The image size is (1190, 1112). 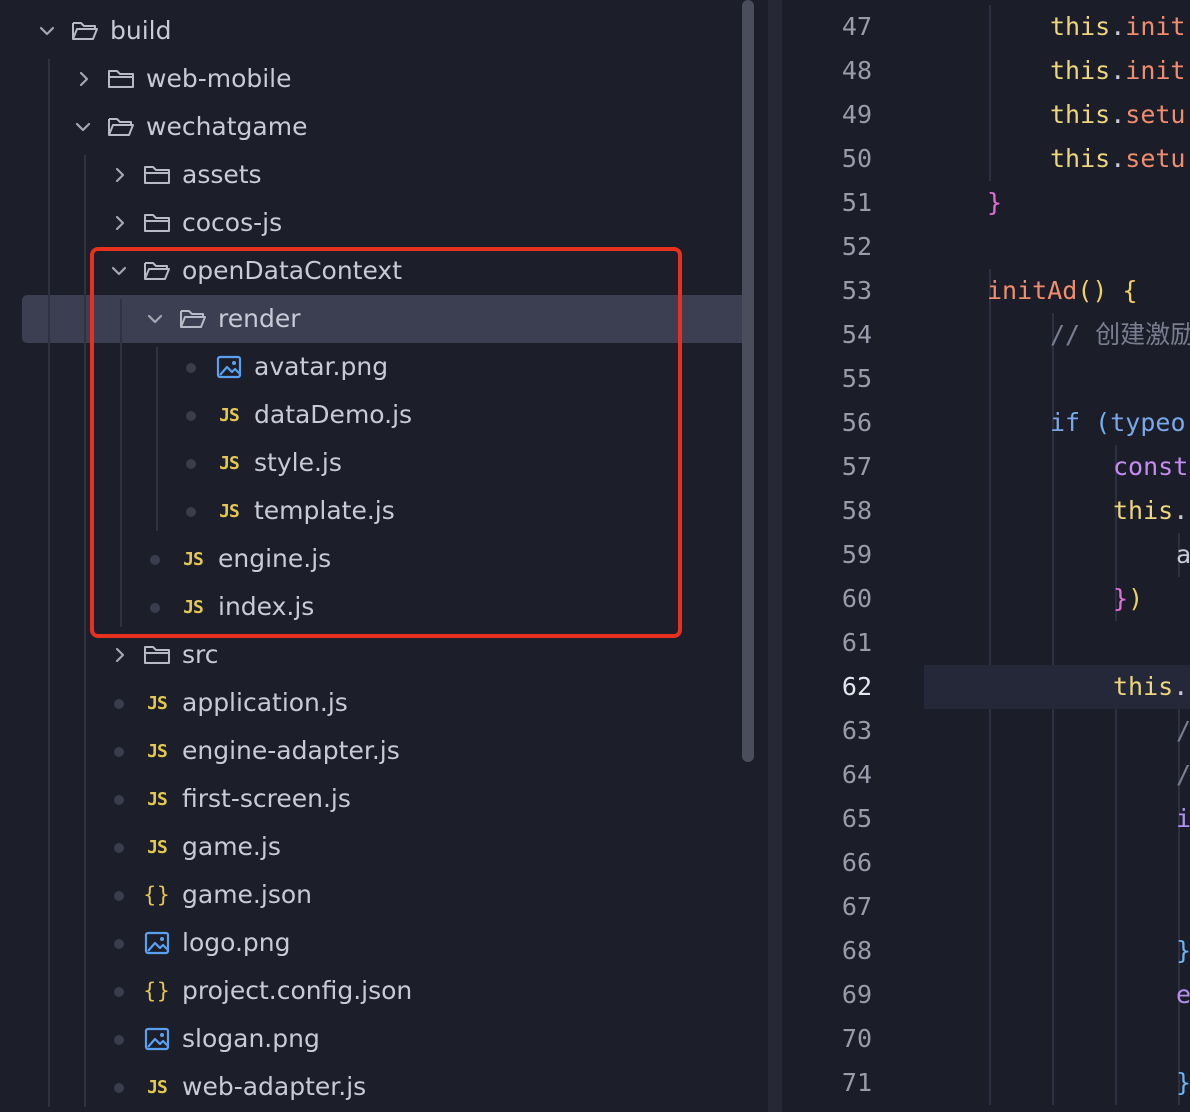 What do you see at coordinates (384, 175) in the screenshot?
I see `tree-folder-row: assets` at bounding box center [384, 175].